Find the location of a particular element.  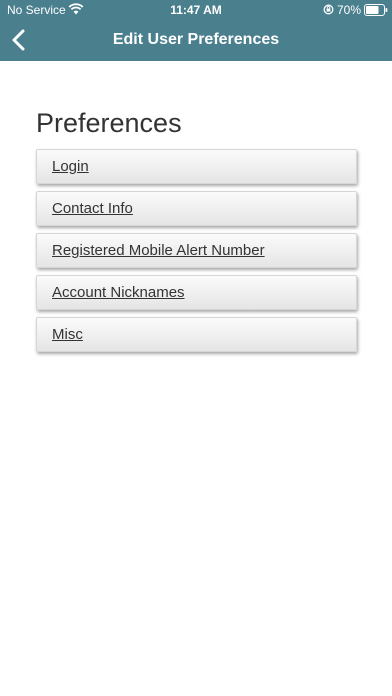

preference-label: Contact Info is located at coordinates (196, 208).